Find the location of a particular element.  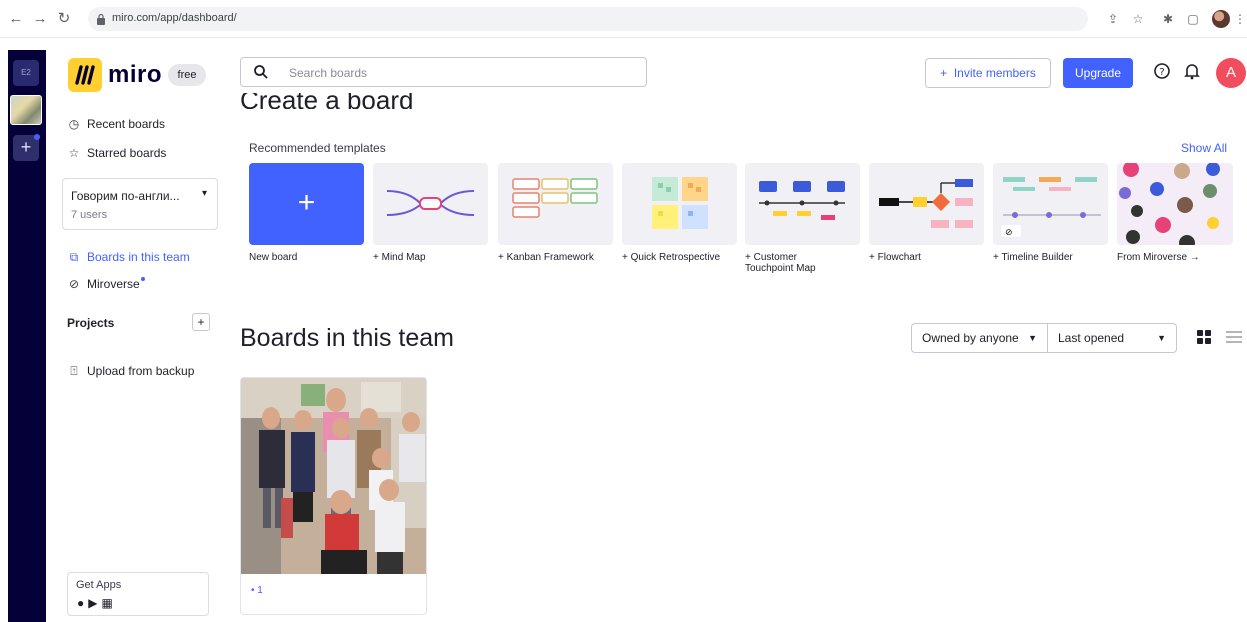

template-label: + Quick Retrospective is located at coordinates (671, 257).